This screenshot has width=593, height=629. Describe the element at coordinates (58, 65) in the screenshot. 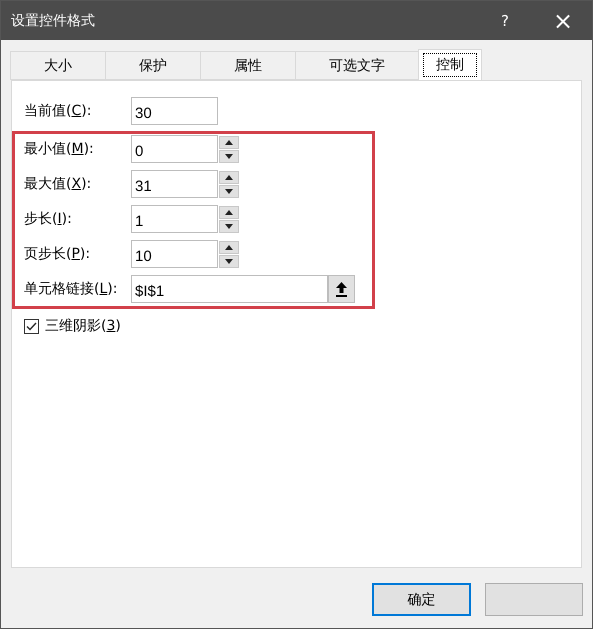

I see `tab: 大小` at that location.